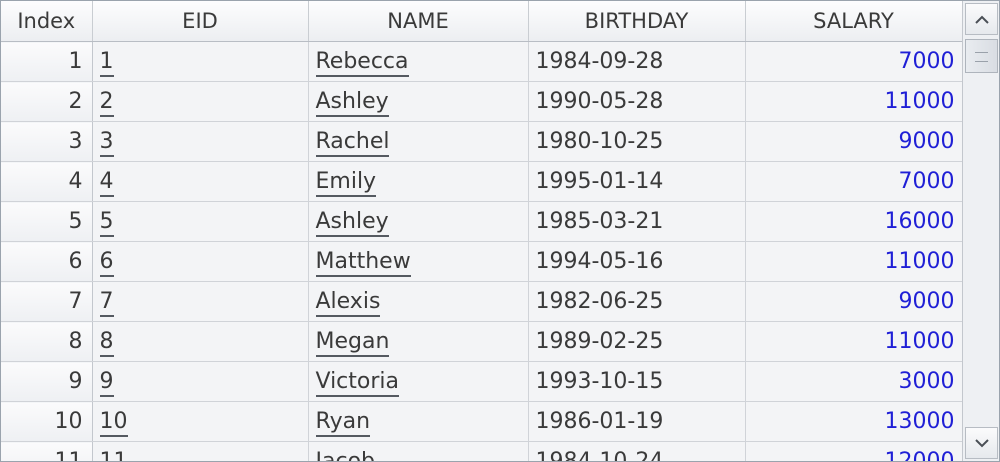 The image size is (1000, 462). I want to click on eid-cell: 7, so click(200, 301).